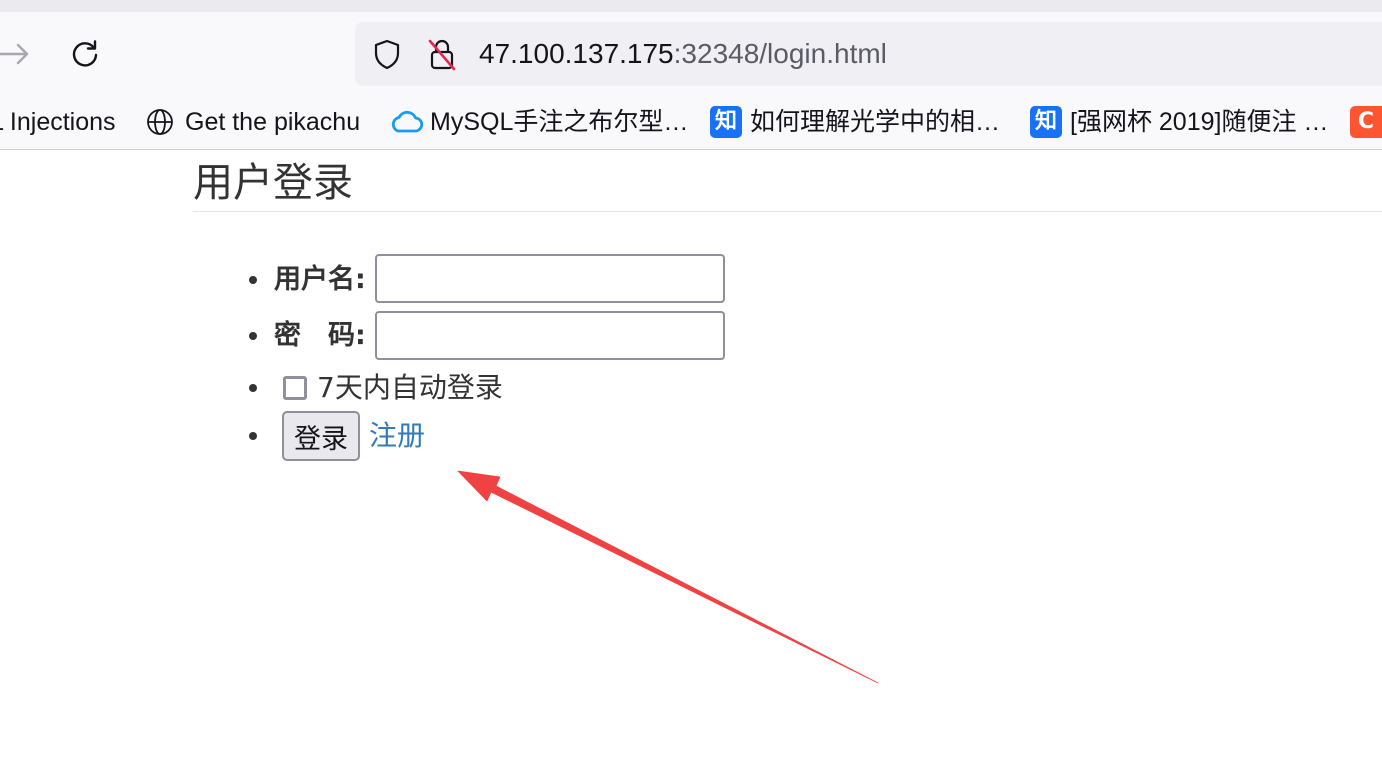 The image size is (1382, 780). What do you see at coordinates (550, 335) in the screenshot?
I see `password-input` at bounding box center [550, 335].